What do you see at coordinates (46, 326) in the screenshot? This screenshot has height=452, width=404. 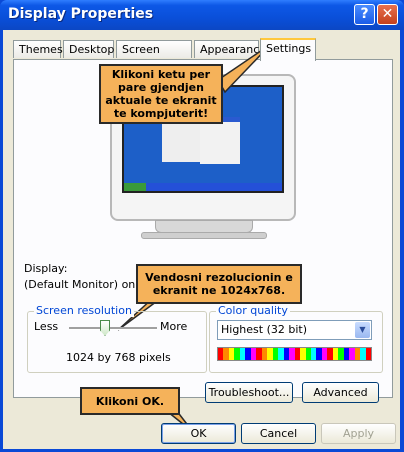 I see `slider-less-label: Less` at bounding box center [46, 326].